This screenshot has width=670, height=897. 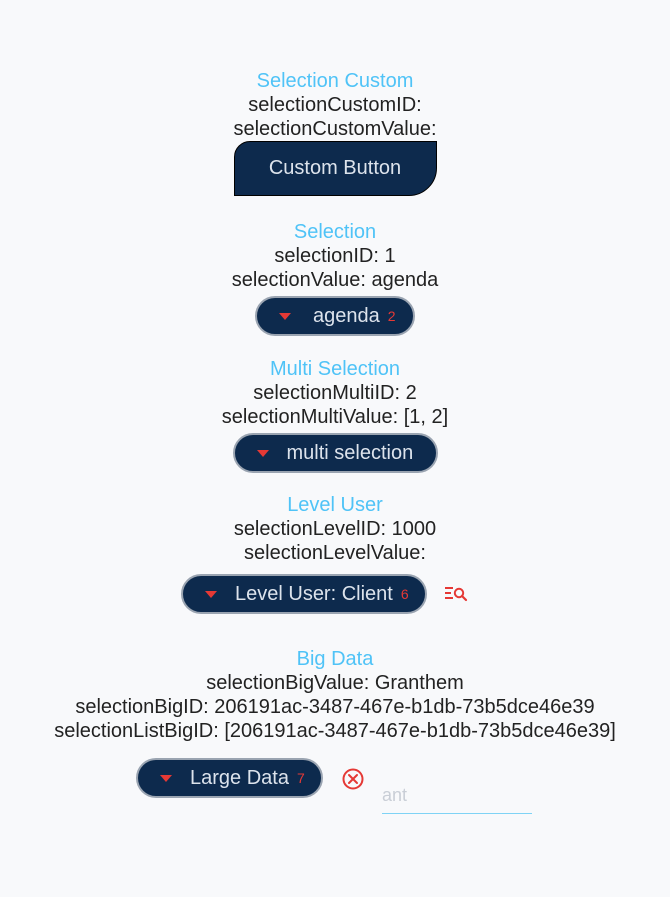 I want to click on big-data-title: Big Data, so click(x=335, y=659).